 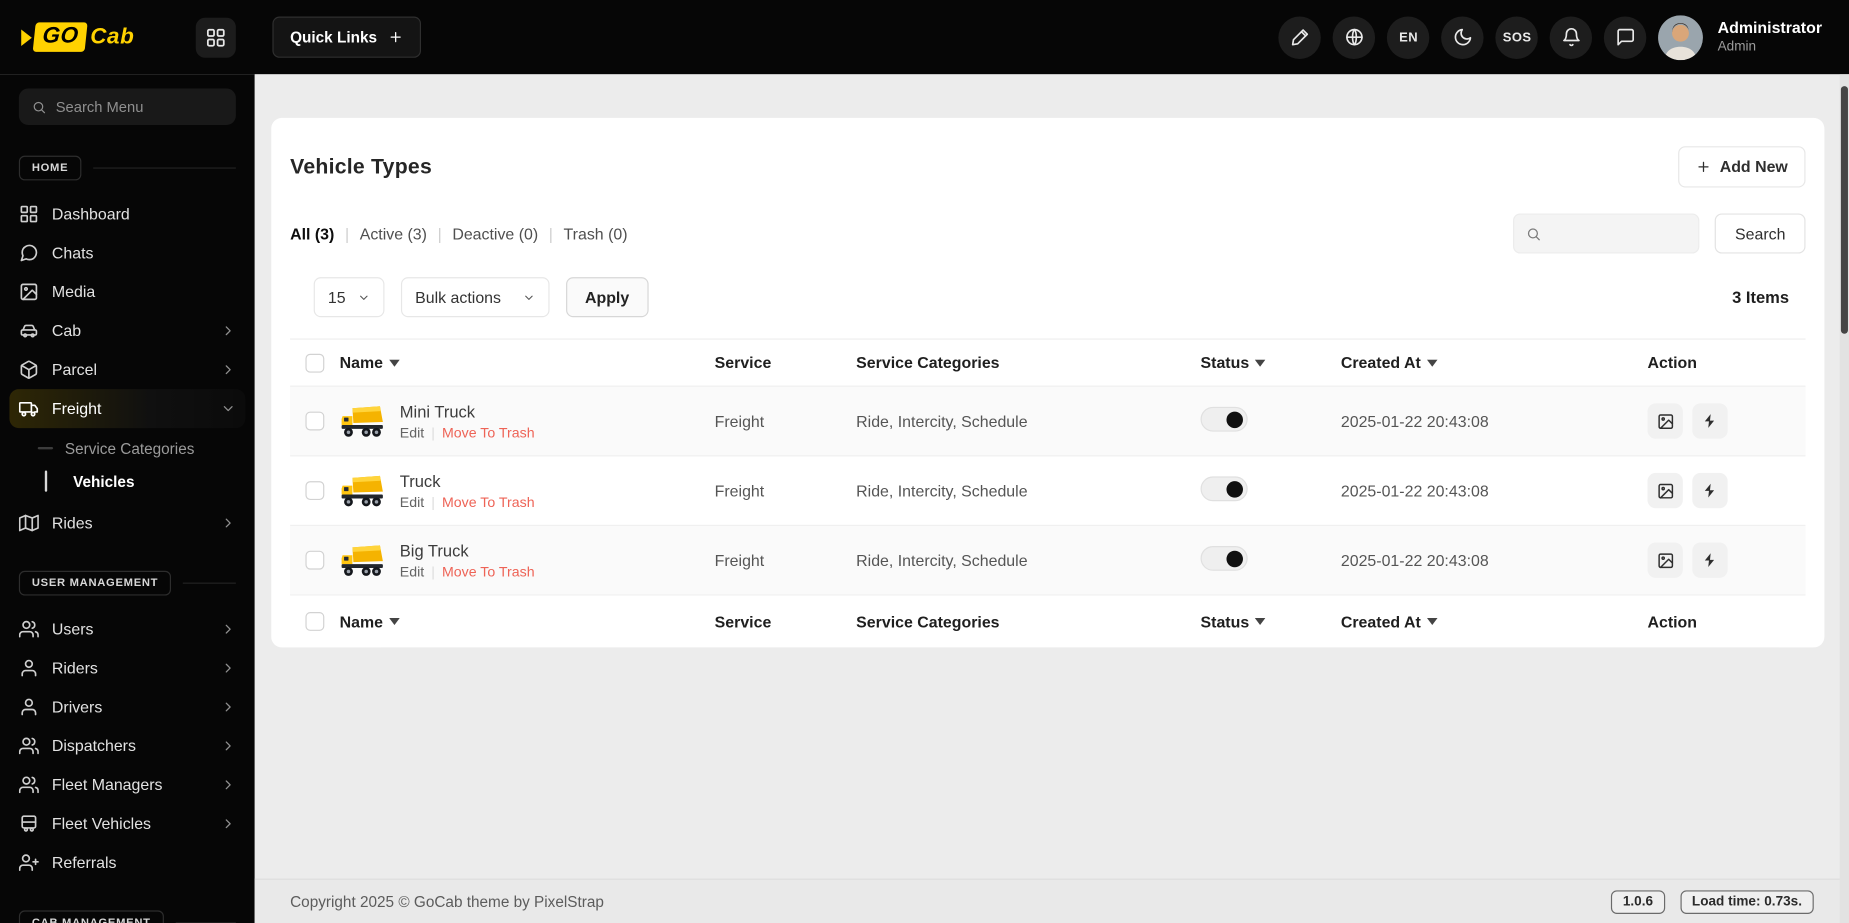 What do you see at coordinates (1618, 233) in the screenshot?
I see `table-search-input` at bounding box center [1618, 233].